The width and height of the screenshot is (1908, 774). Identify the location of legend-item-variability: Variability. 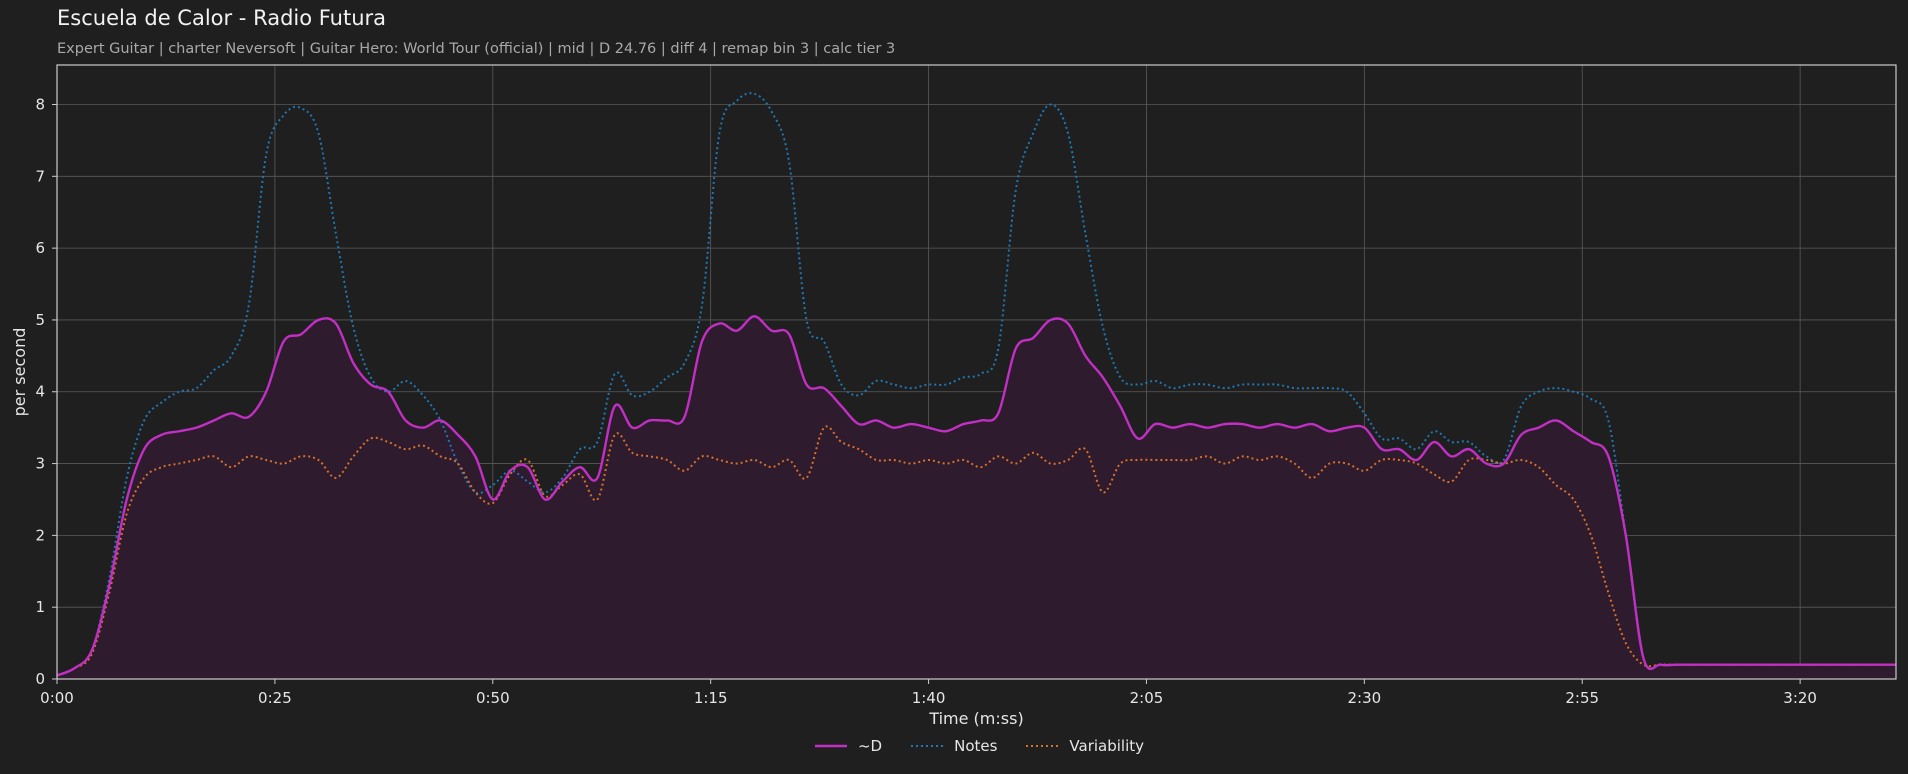
(1084, 746).